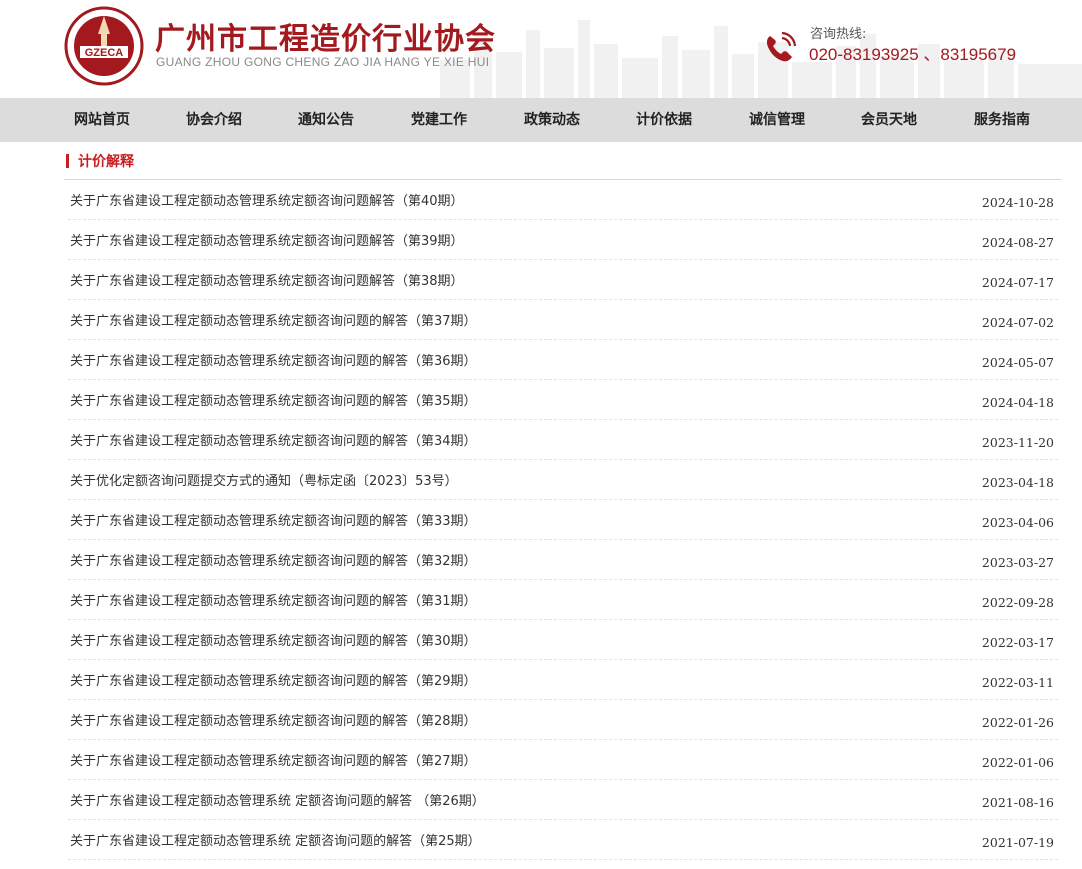 This screenshot has height=869, width=1082. I want to click on article-title-link: 关于广东省建设工程定额动态管理系统定额咨询问题解答（第40期）, so click(267, 199).